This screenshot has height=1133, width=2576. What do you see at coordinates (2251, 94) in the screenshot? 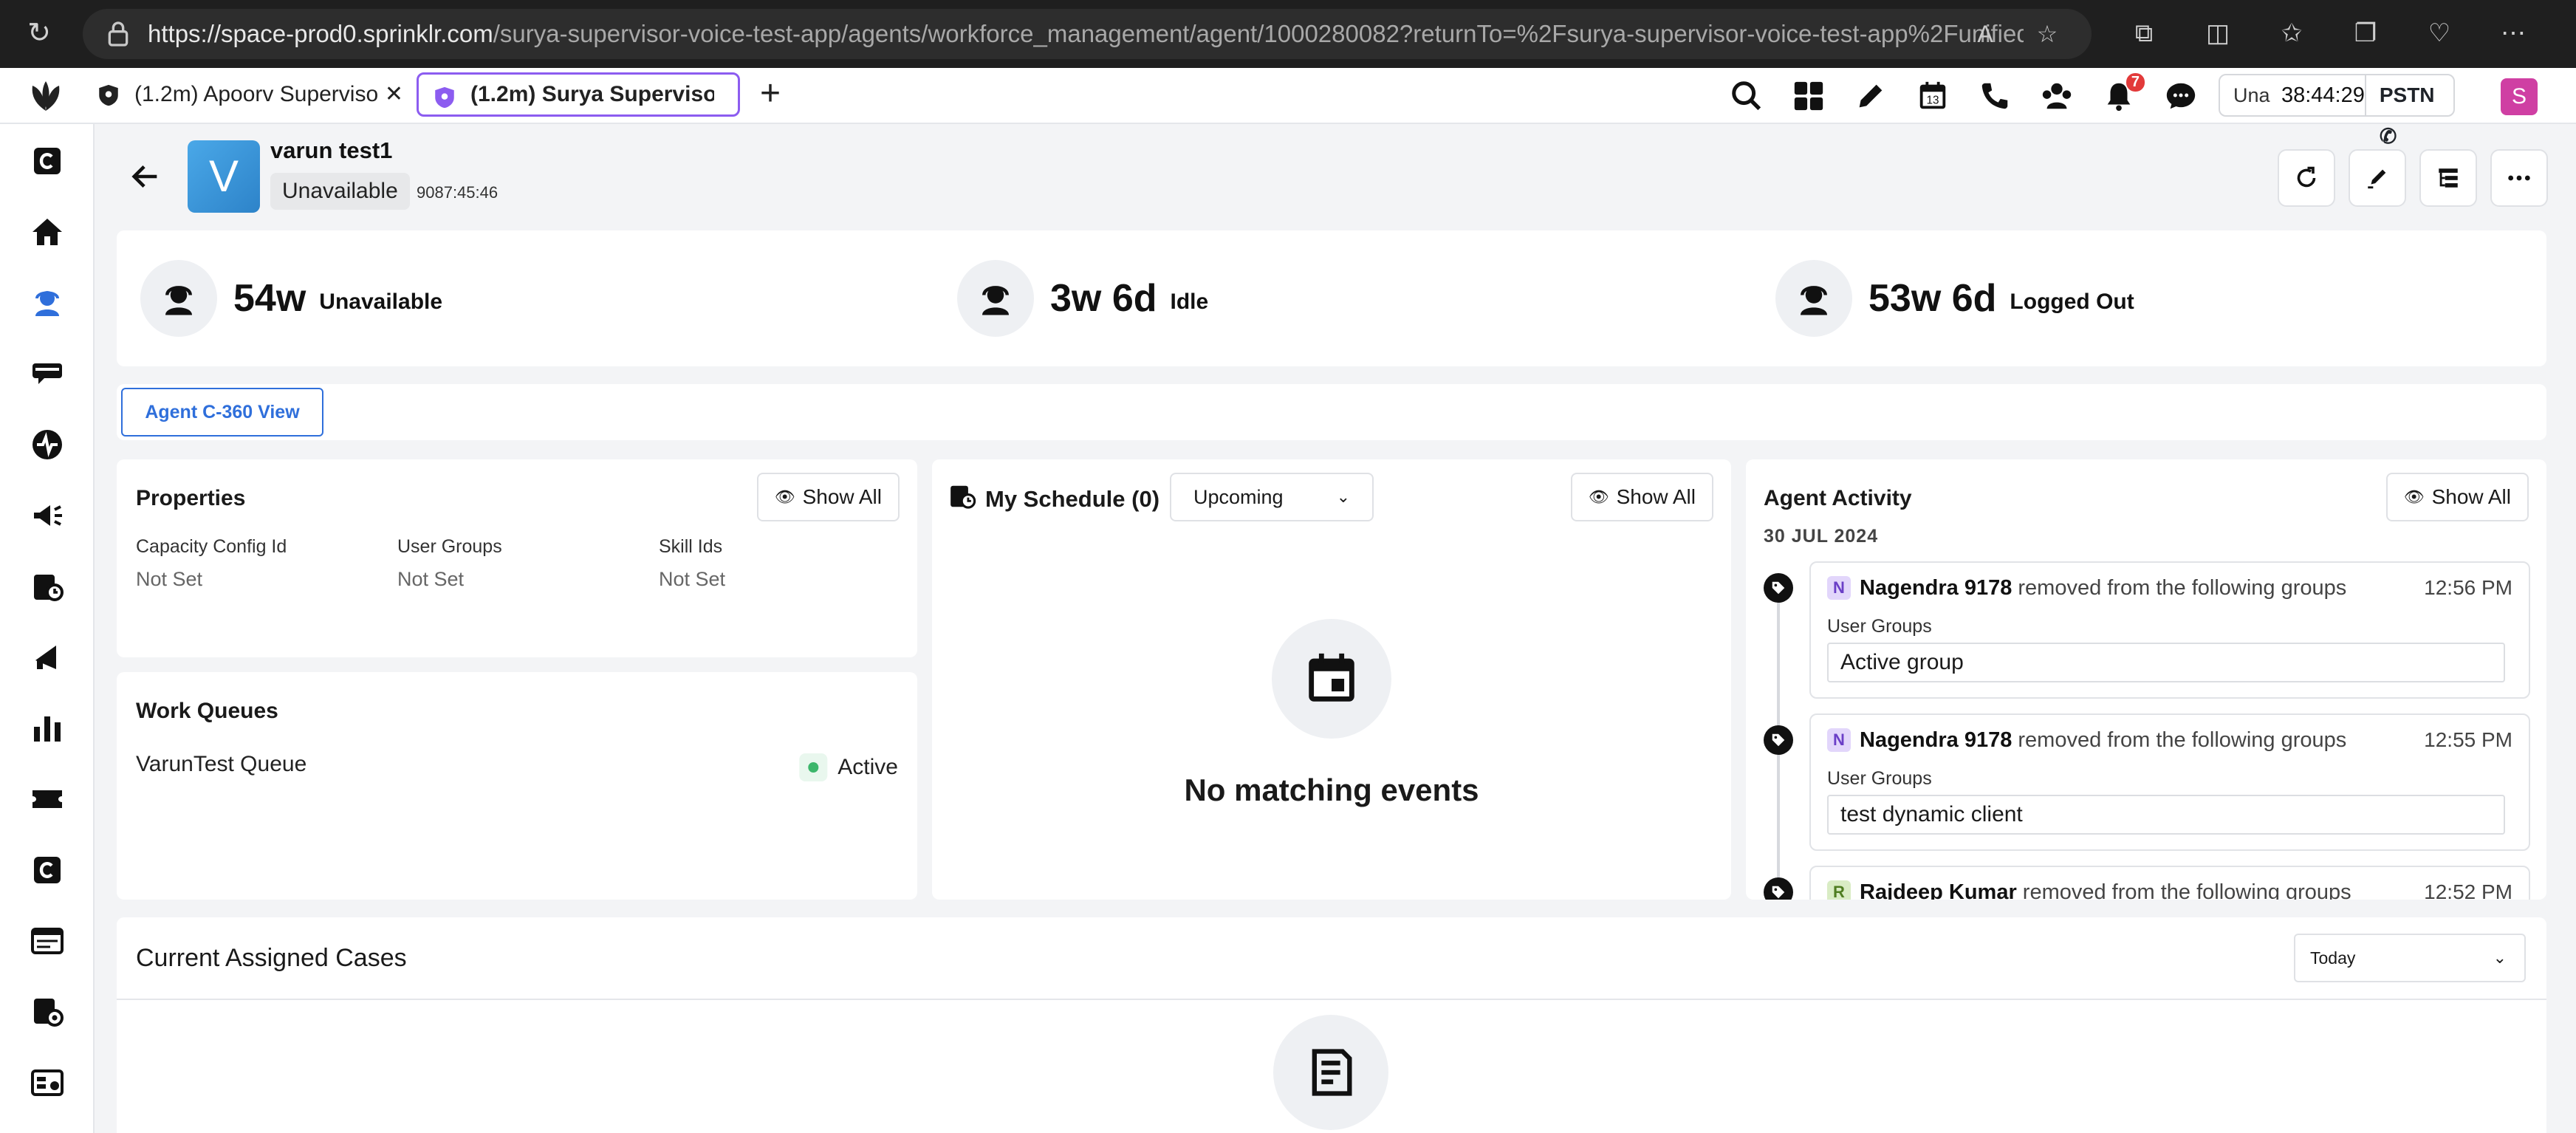
I see `status-short: Una` at bounding box center [2251, 94].